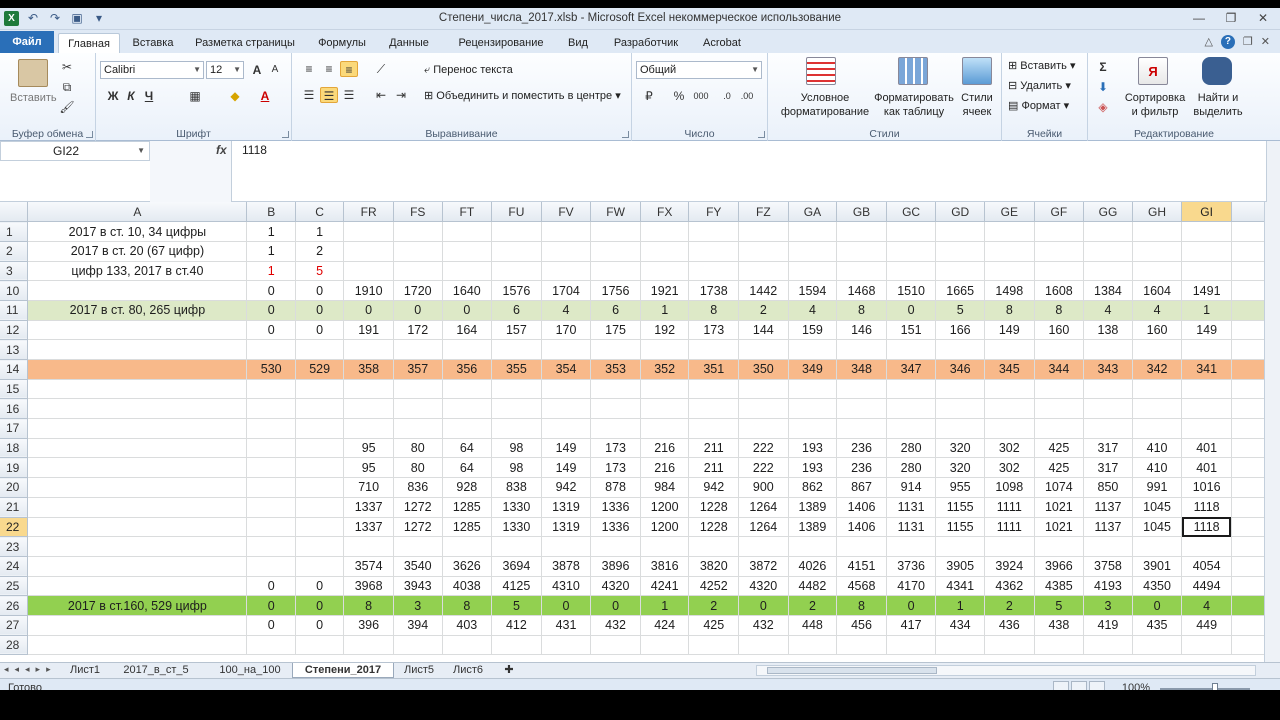  Describe the element at coordinates (813, 330) in the screenshot. I see `cell-value: 159` at that location.